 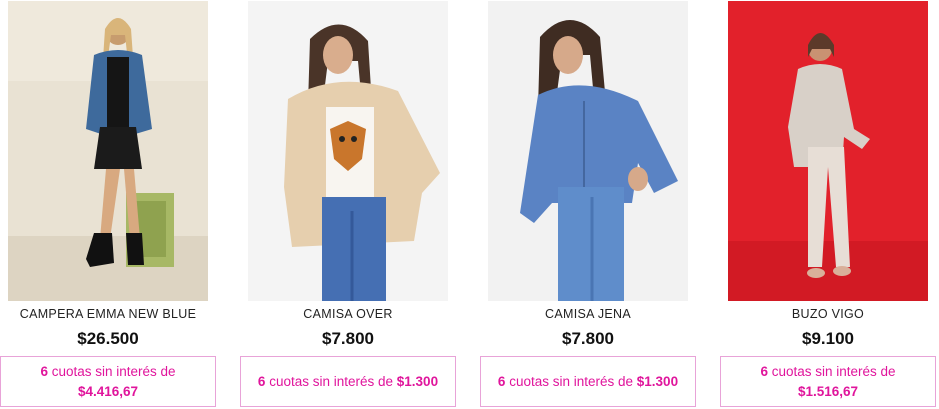 What do you see at coordinates (108, 391) in the screenshot?
I see `installment-amount: $4.416,67` at bounding box center [108, 391].